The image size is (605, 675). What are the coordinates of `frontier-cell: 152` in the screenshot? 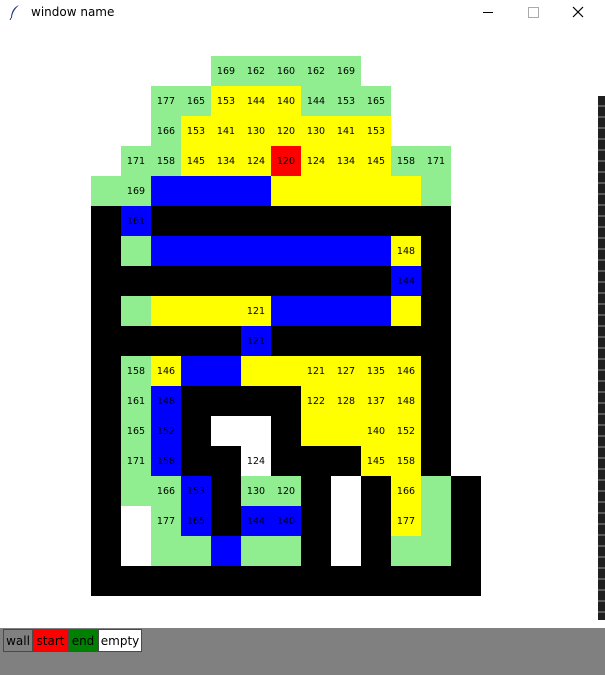 It's located at (166, 431).